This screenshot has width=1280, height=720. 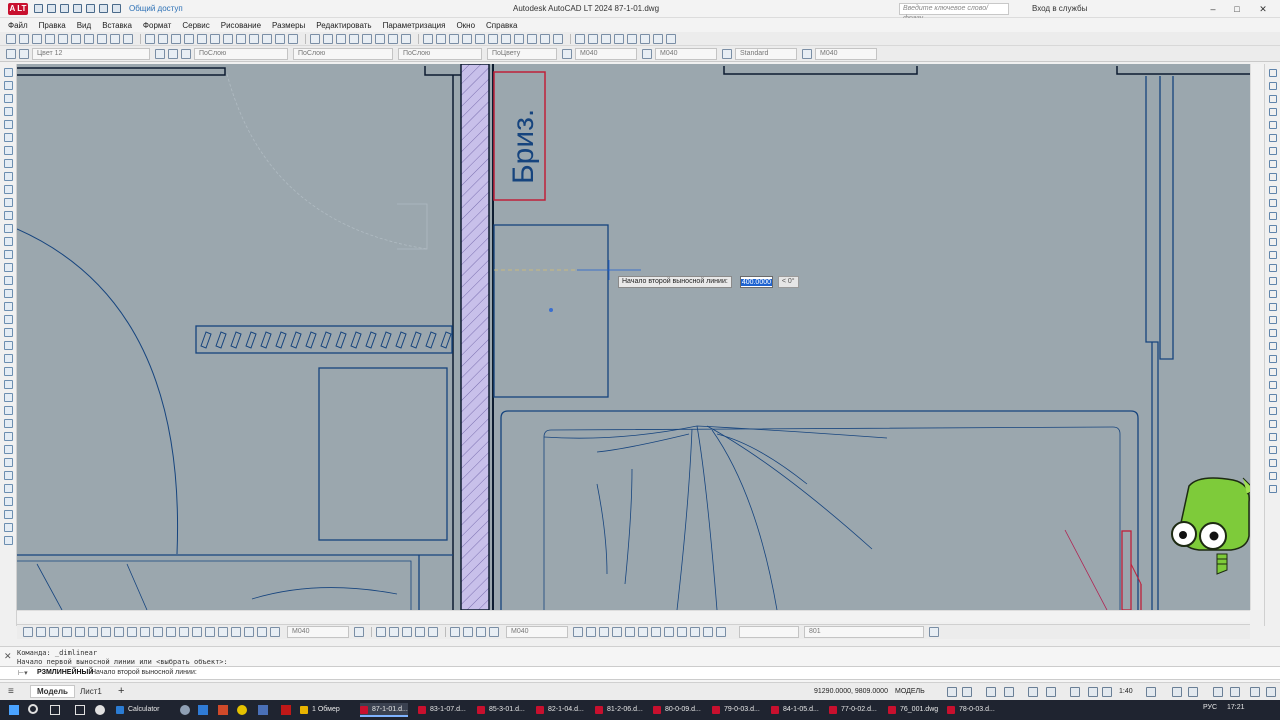 What do you see at coordinates (24, 53) in the screenshot?
I see `layer-state-icon` at bounding box center [24, 53].